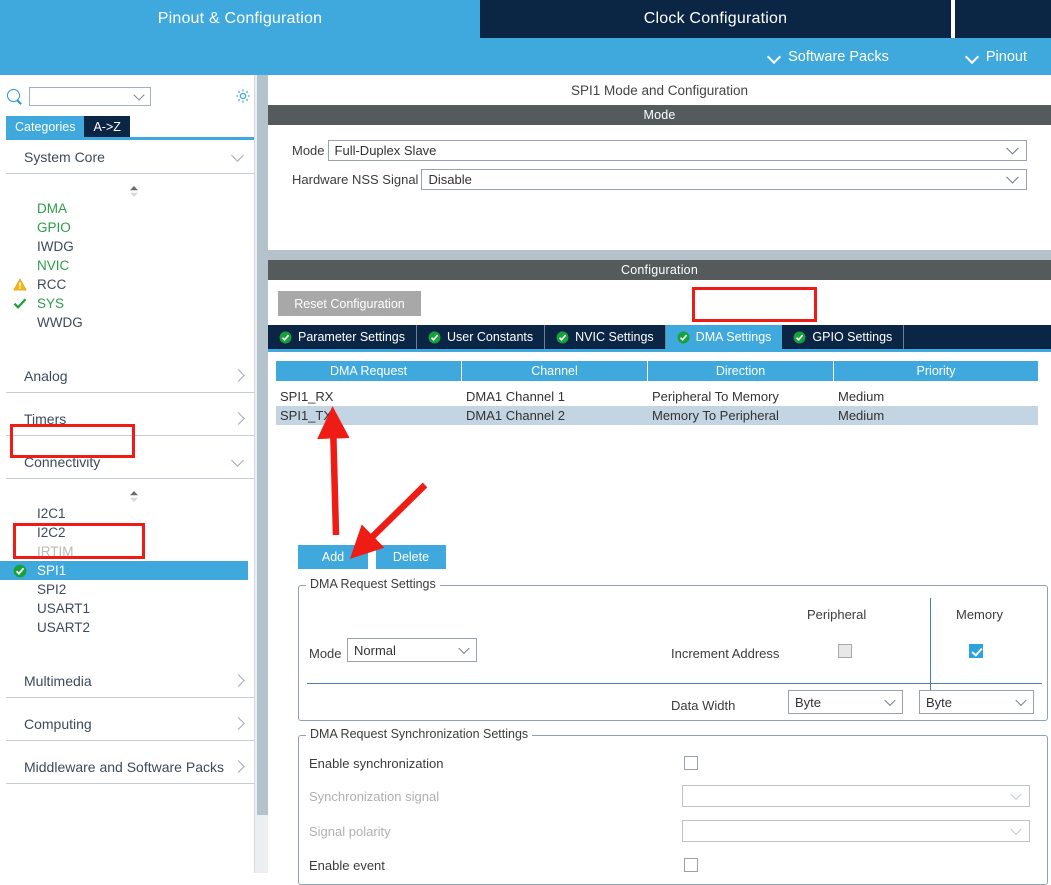  I want to click on mode-select: Full-Duplex Slave, so click(677, 150).